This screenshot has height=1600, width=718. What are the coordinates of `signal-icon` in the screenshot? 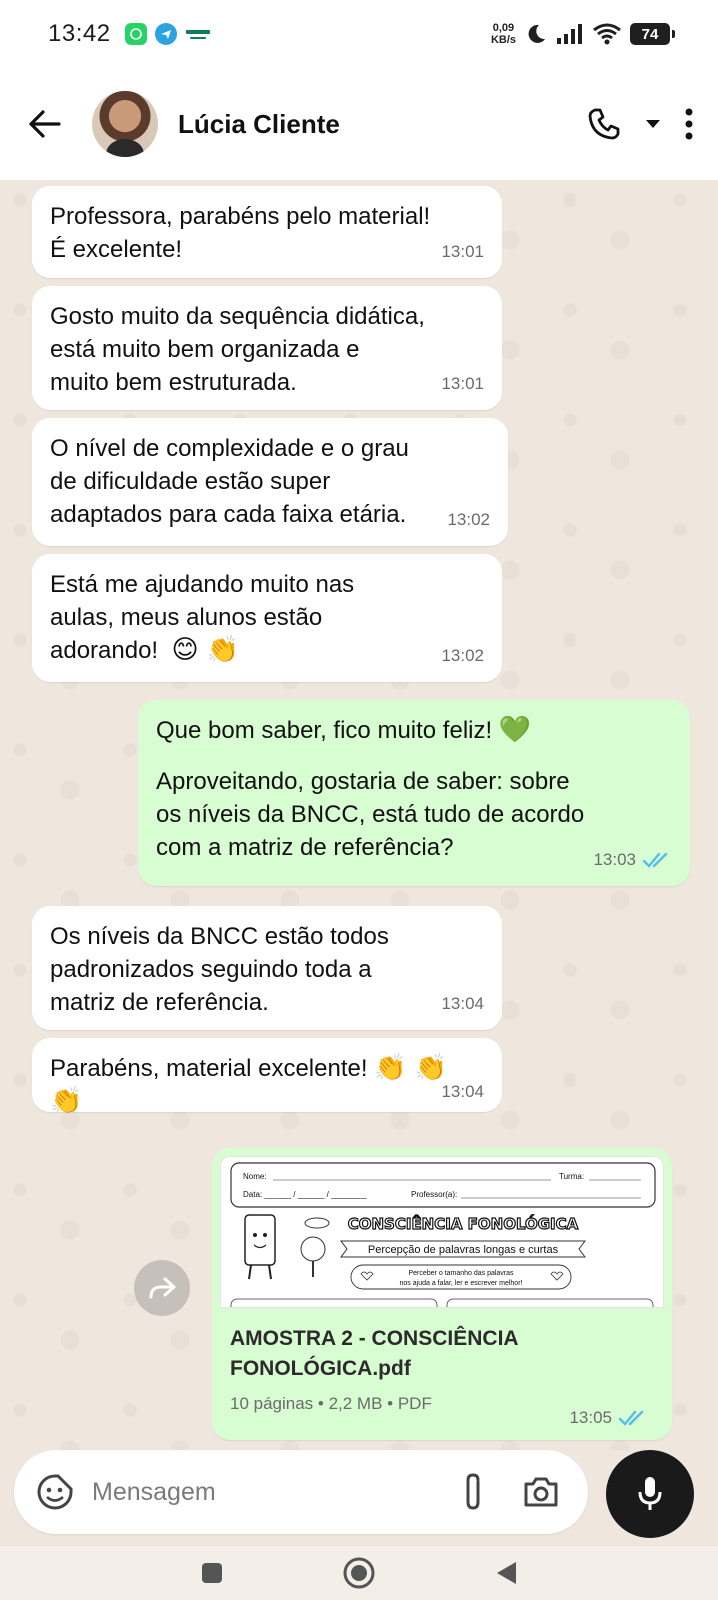 It's located at (570, 34).